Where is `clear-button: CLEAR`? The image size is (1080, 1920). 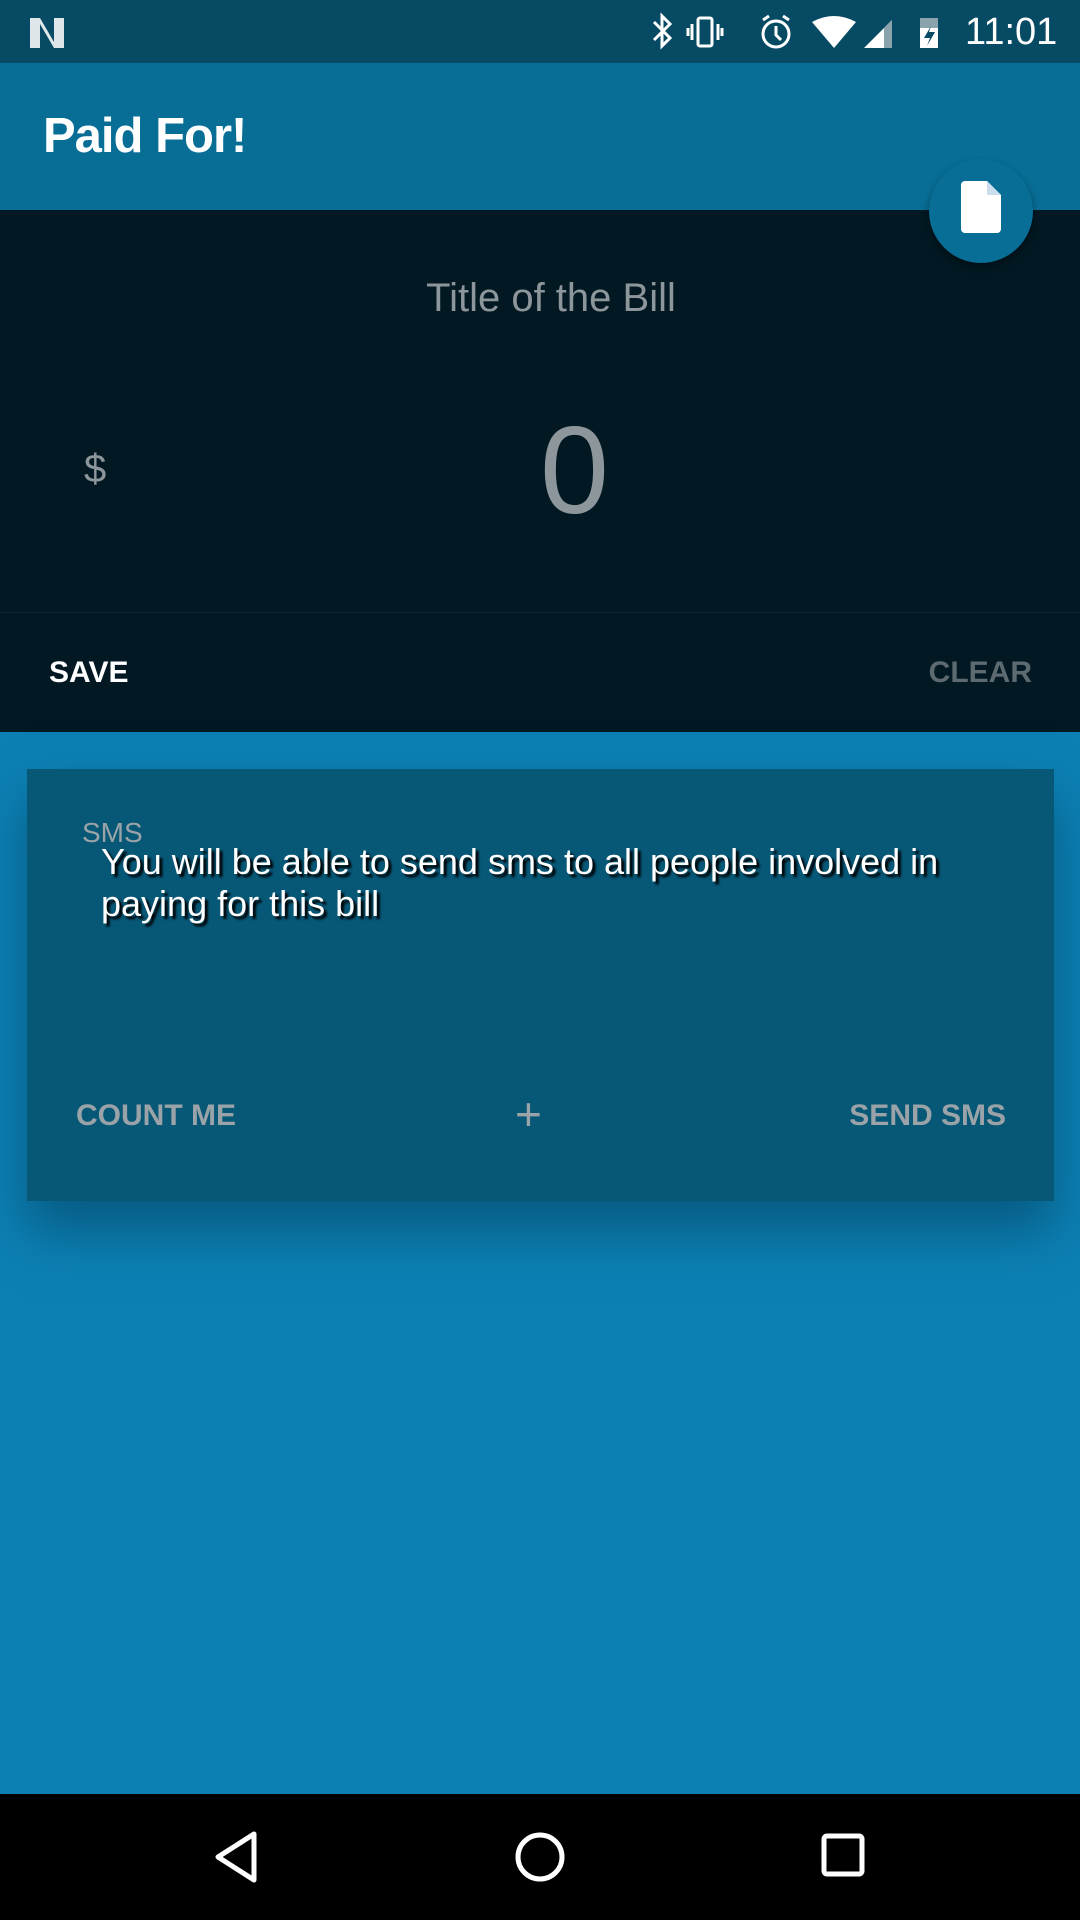
clear-button: CLEAR is located at coordinates (980, 673).